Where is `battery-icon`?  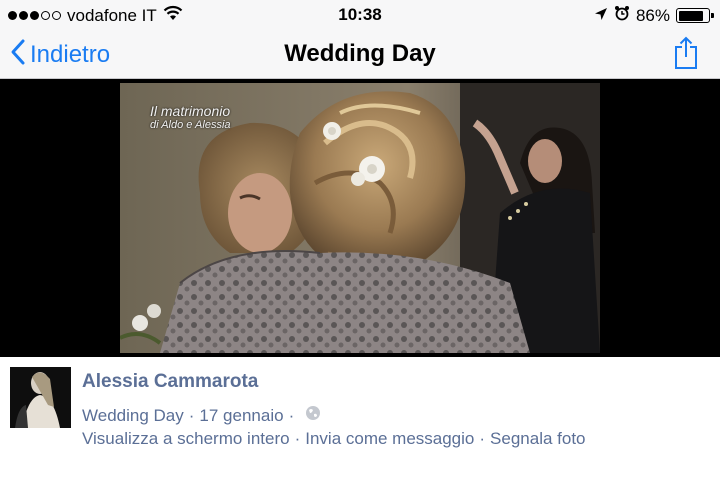 battery-icon is located at coordinates (695, 15).